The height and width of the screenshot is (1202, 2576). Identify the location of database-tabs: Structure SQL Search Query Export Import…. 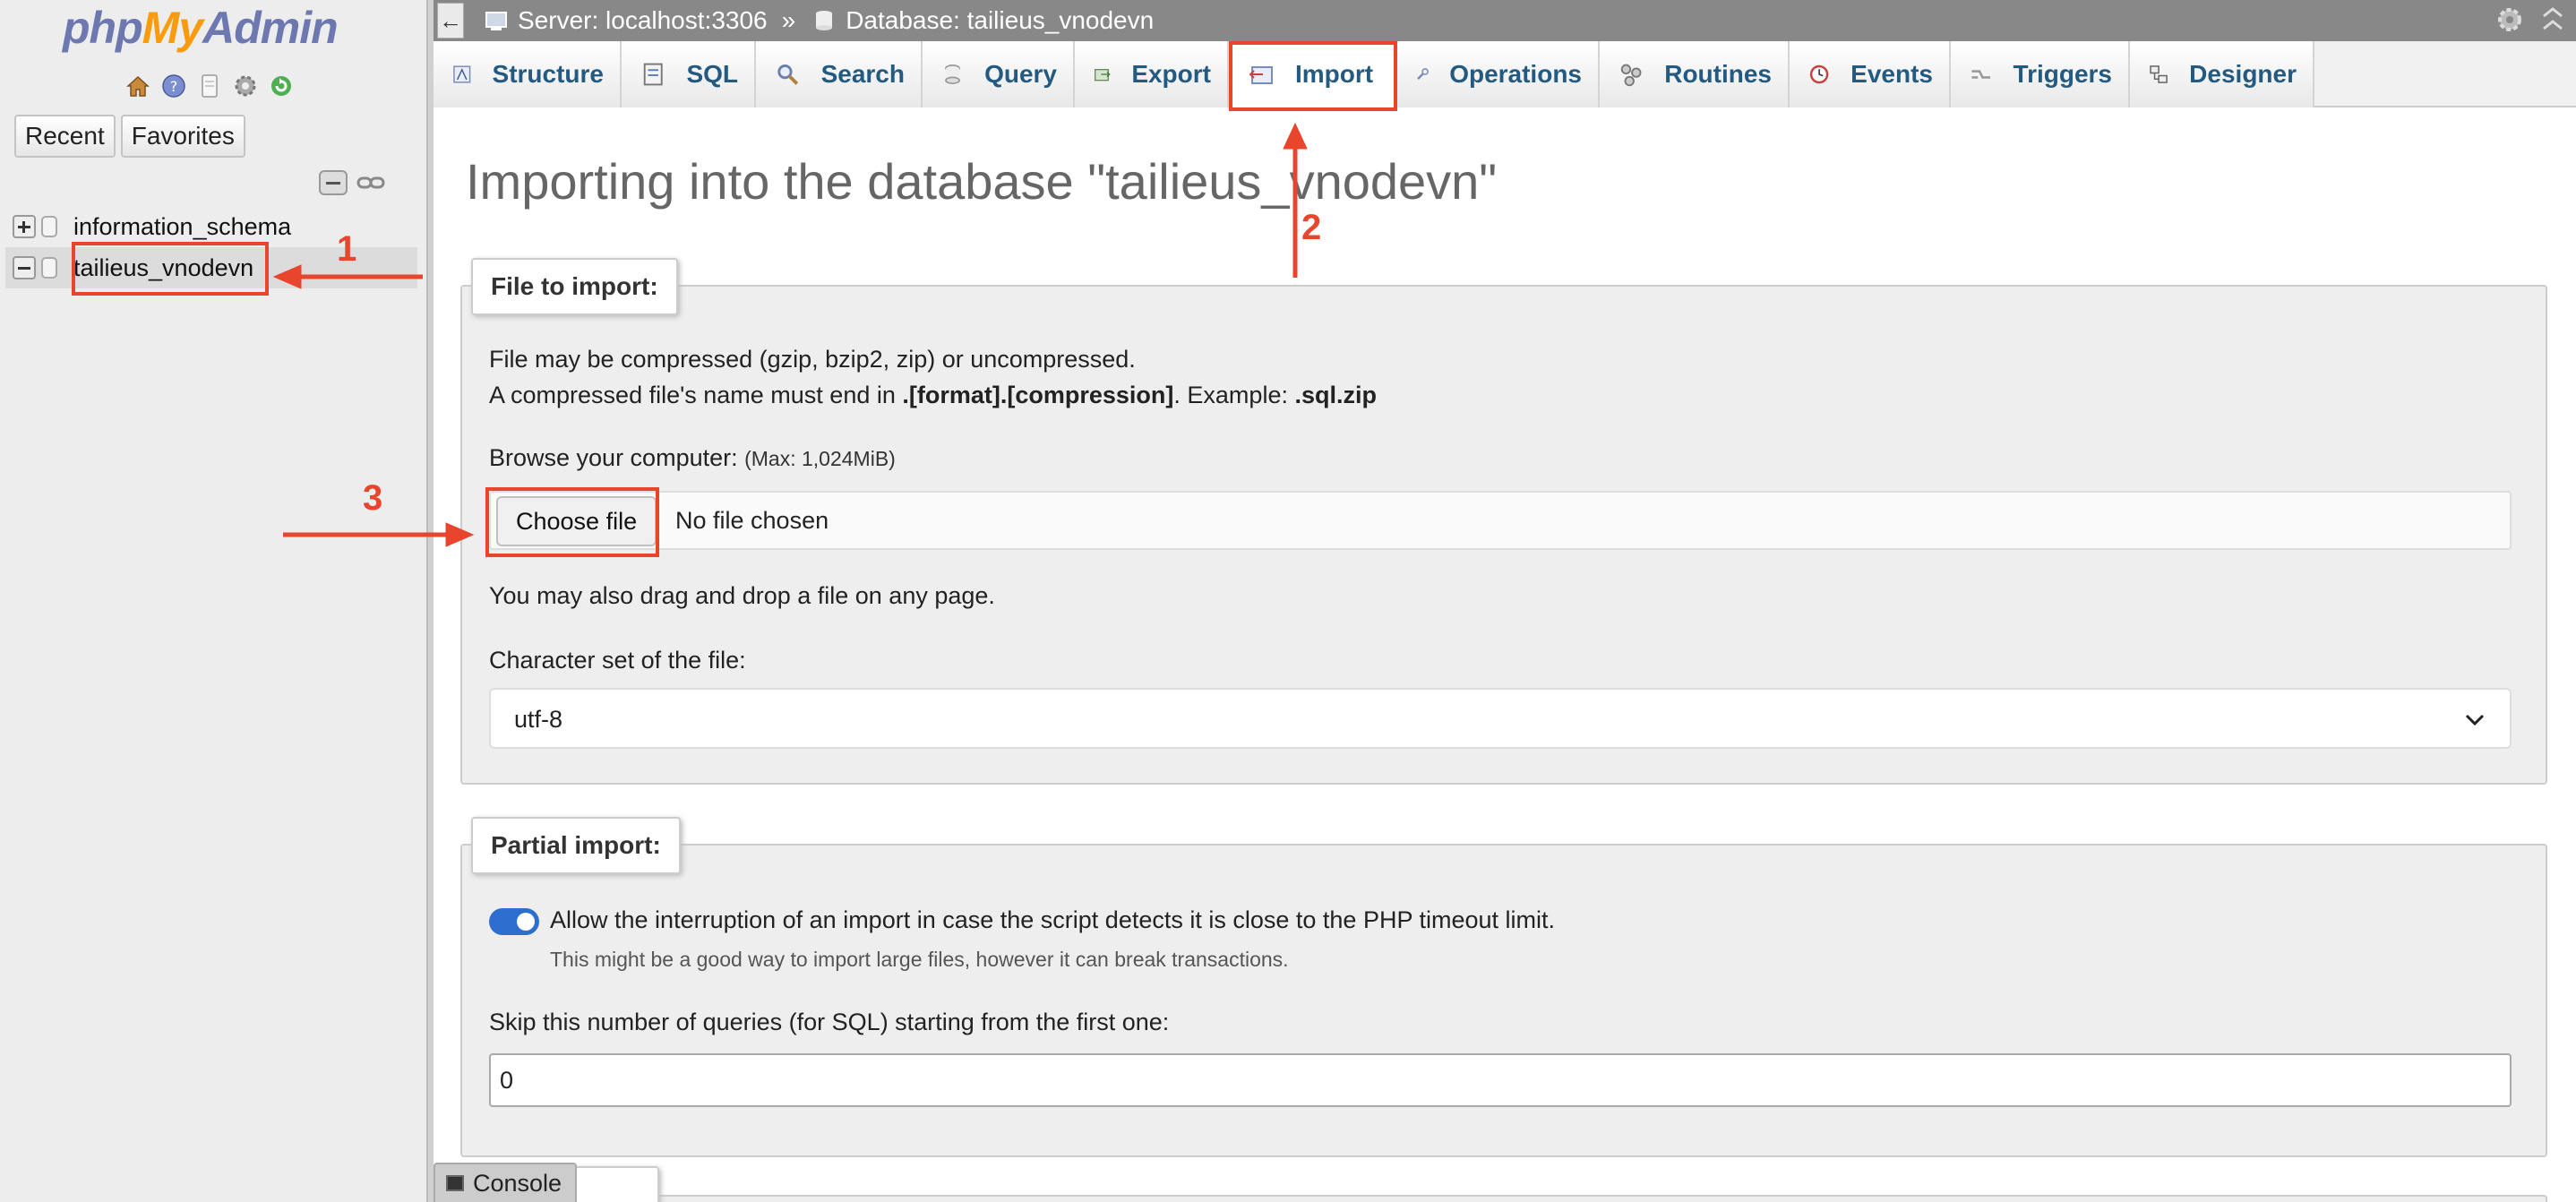
(1505, 74).